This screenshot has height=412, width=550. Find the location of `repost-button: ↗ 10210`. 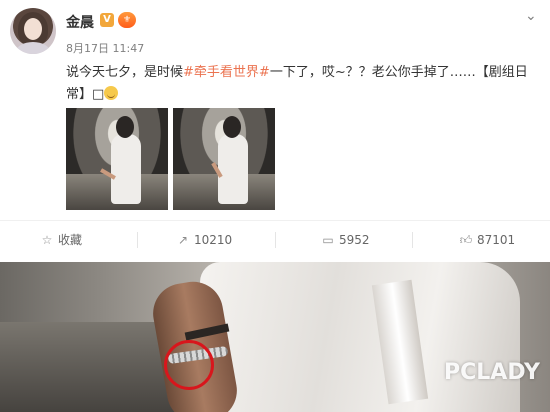

repost-button: ↗ 10210 is located at coordinates (204, 240).